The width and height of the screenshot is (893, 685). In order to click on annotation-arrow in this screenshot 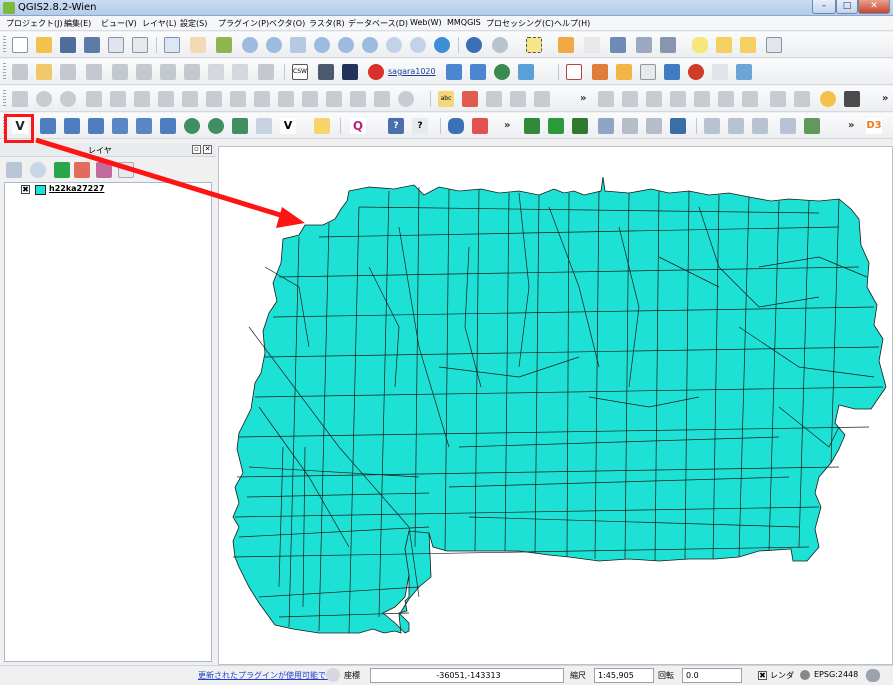, I will do `click(170, 182)`.